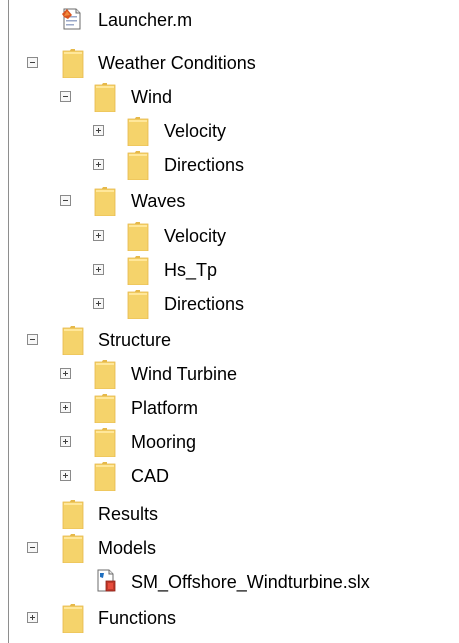  What do you see at coordinates (229, 98) in the screenshot?
I see `tree-row: Wind` at bounding box center [229, 98].